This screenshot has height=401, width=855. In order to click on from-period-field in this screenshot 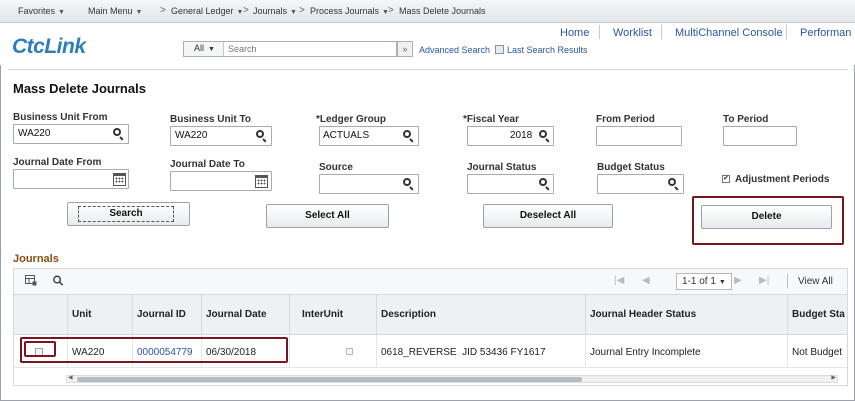, I will do `click(639, 136)`.